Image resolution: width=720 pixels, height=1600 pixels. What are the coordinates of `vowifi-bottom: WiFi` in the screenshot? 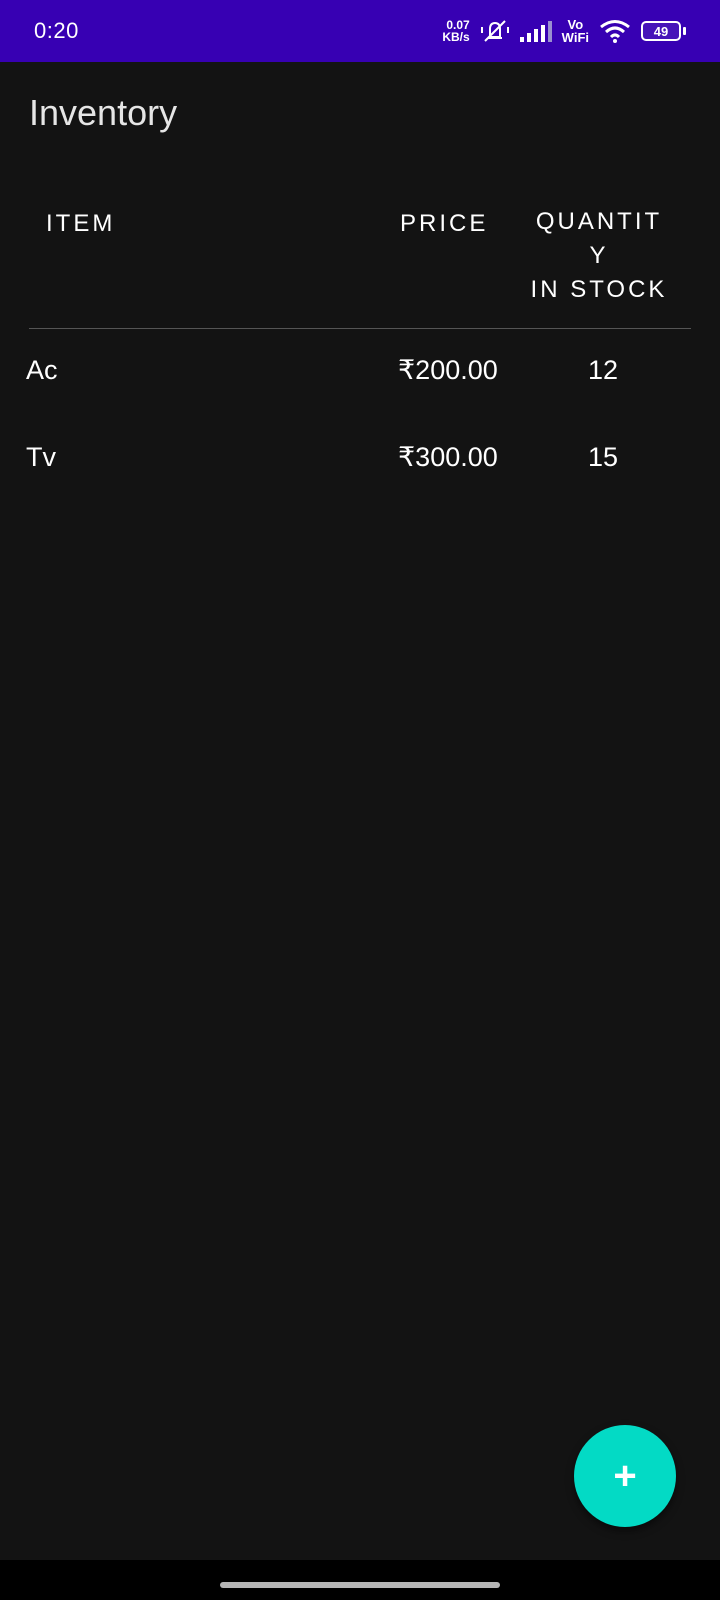 It's located at (575, 37).